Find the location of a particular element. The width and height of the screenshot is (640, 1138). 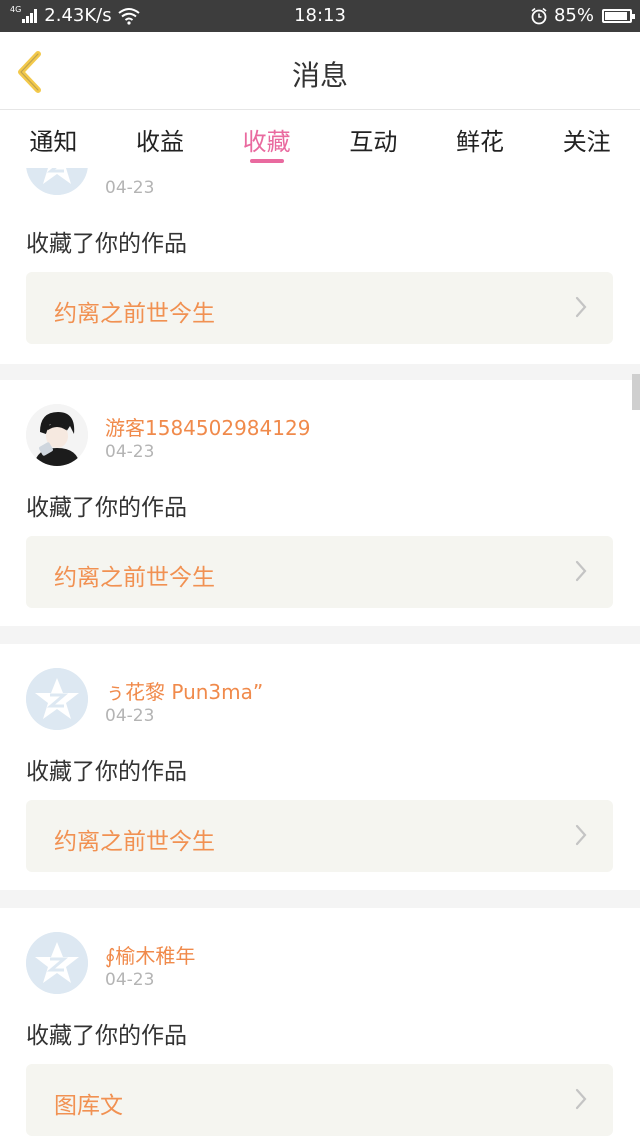

tab-label: 鲜花 is located at coordinates (480, 142).